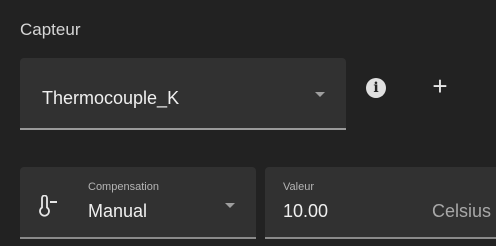 The width and height of the screenshot is (496, 246). What do you see at coordinates (118, 211) in the screenshot?
I see `compensation-value: Manual` at bounding box center [118, 211].